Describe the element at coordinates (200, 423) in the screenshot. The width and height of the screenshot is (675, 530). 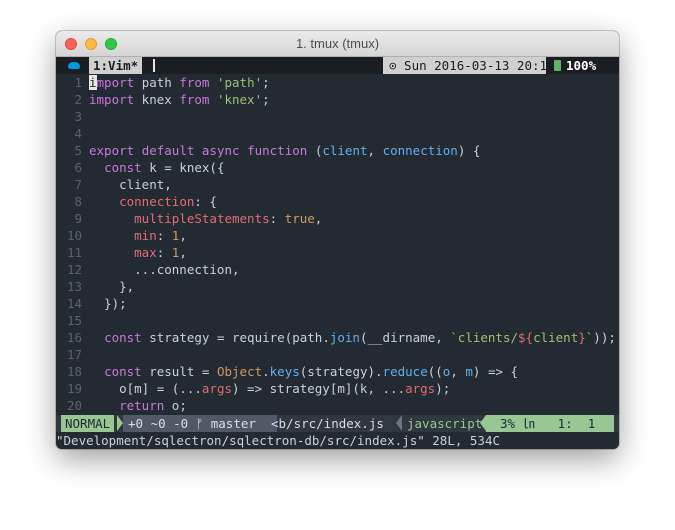
I see `git-status: +0 ~0 -0 ᚠ master` at that location.